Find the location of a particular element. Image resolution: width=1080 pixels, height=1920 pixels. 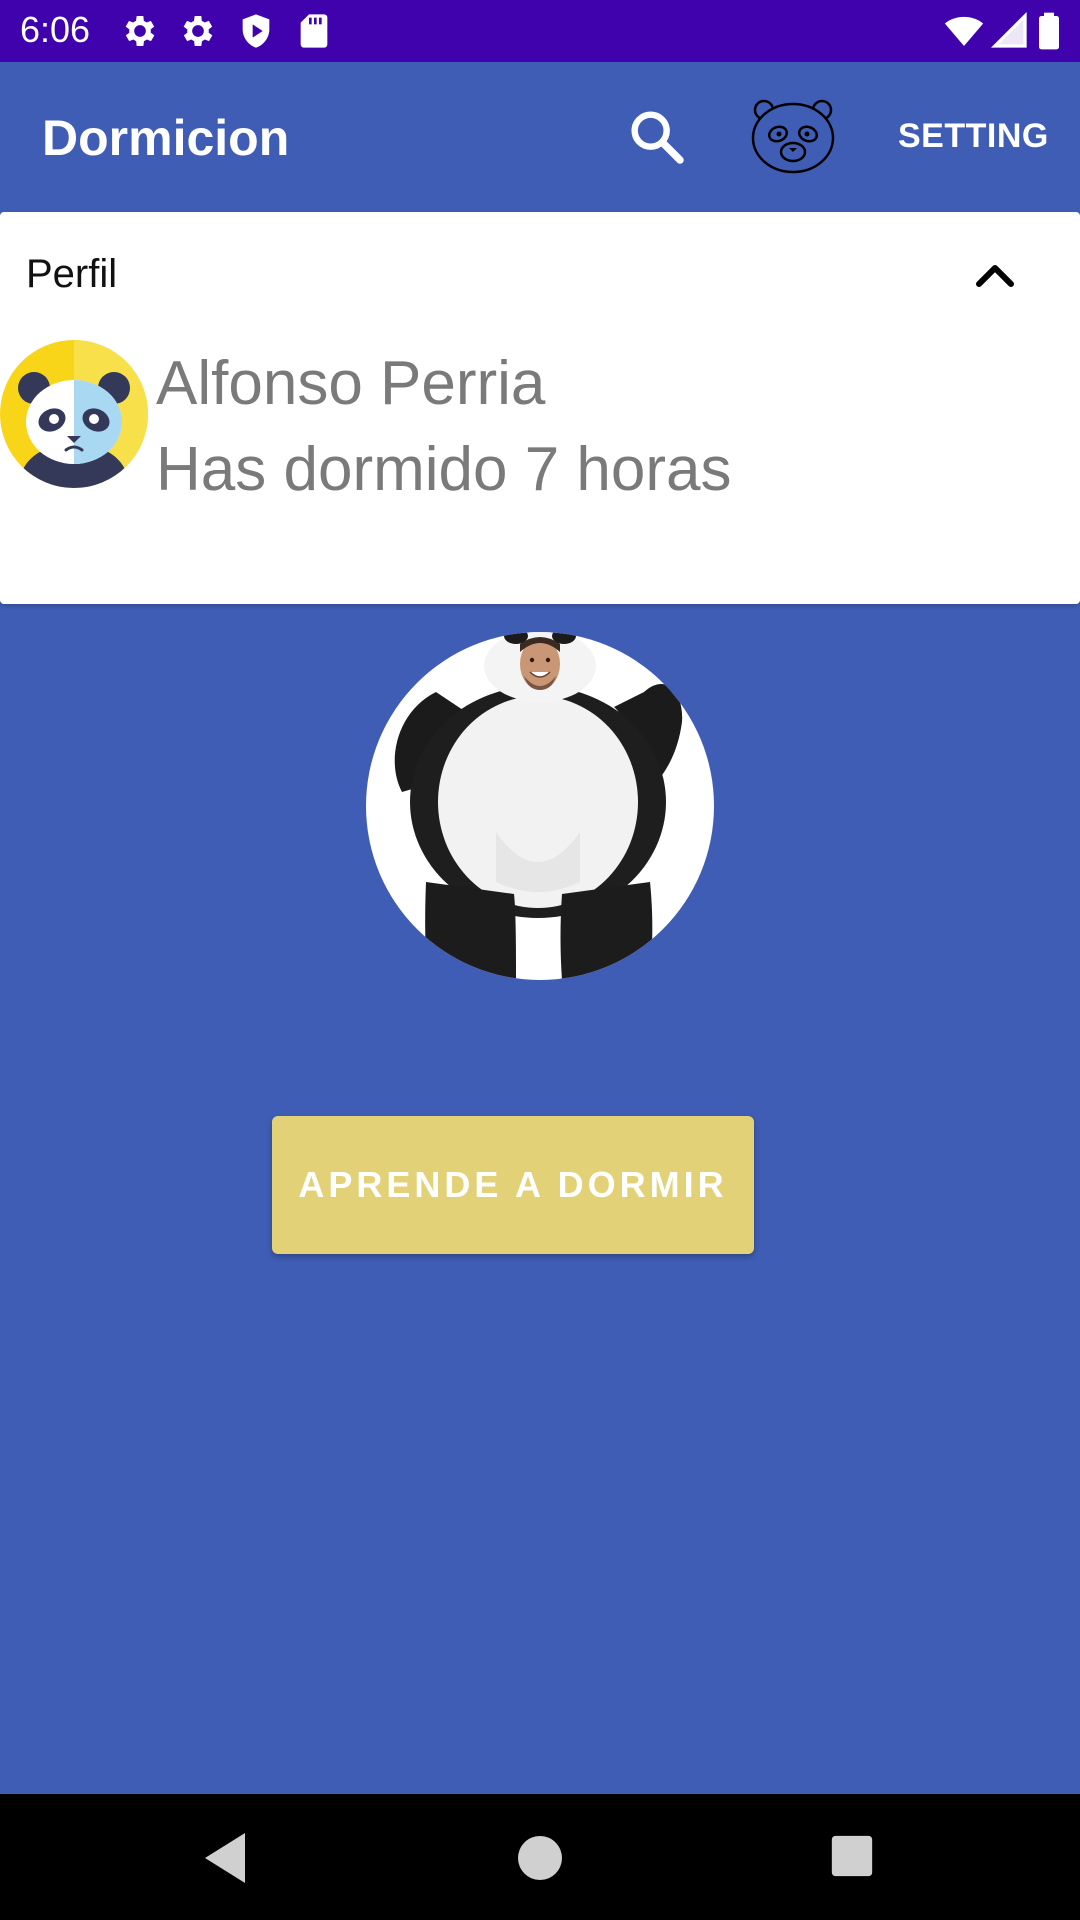

navigation-bar is located at coordinates (540, 1857).